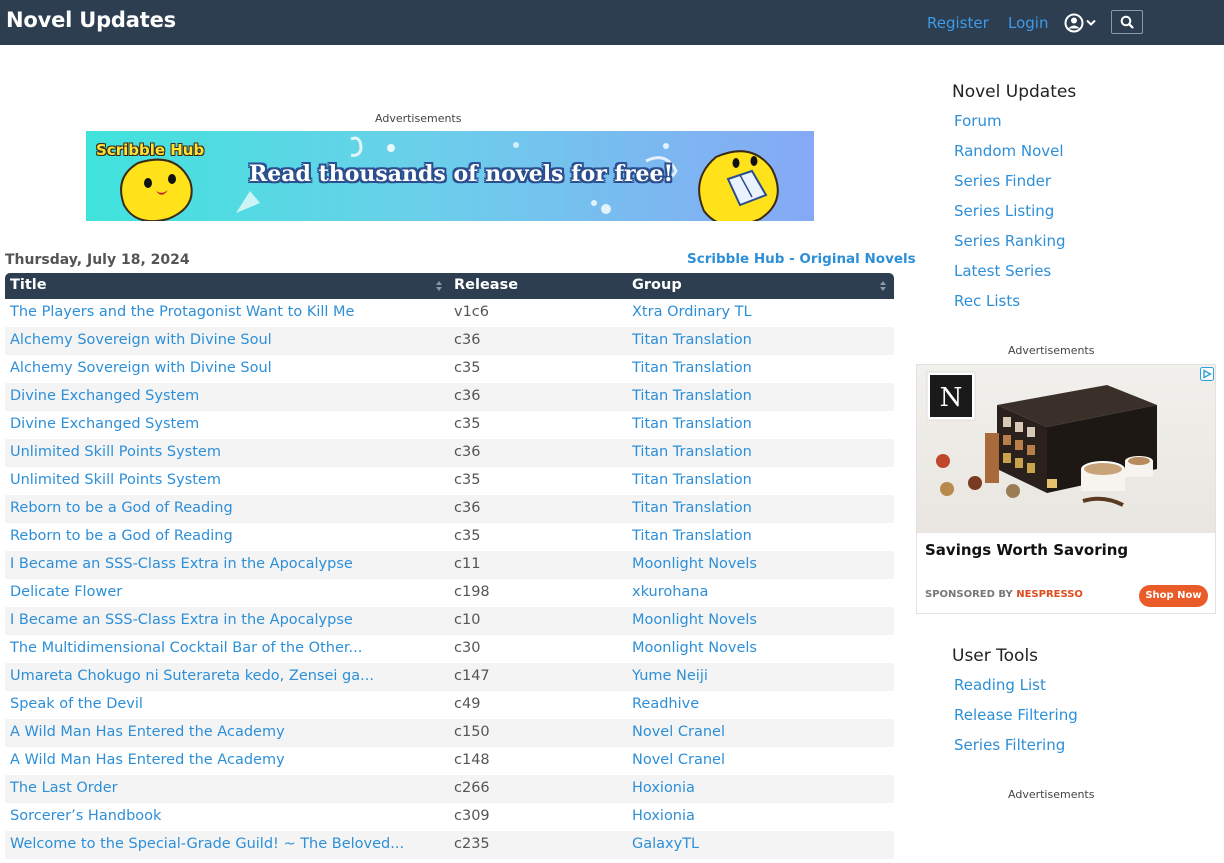 The width and height of the screenshot is (1224, 863). Describe the element at coordinates (85, 816) in the screenshot. I see `series-title-link: Sorcerer’s Handbook` at that location.